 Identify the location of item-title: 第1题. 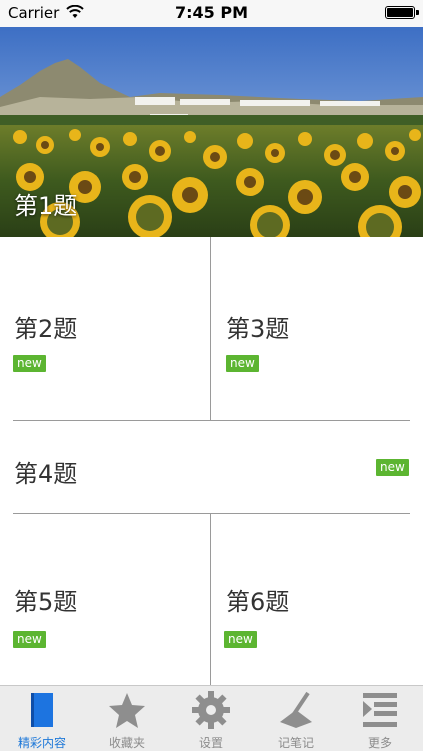
(46, 206).